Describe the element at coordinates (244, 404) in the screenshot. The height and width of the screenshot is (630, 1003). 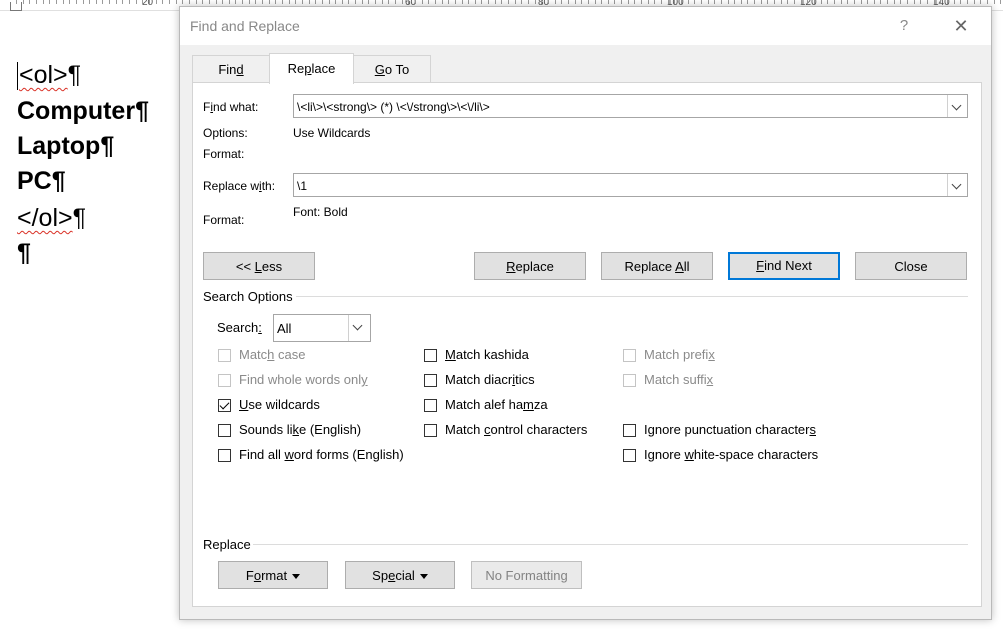
I see `label-part: U` at that location.